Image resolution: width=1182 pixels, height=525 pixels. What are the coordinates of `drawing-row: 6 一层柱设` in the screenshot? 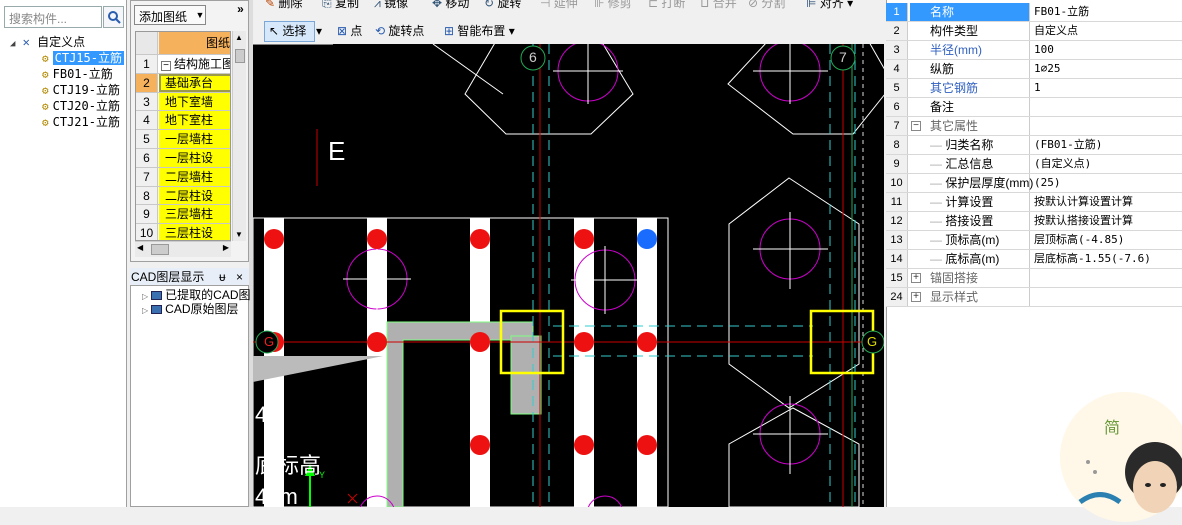 It's located at (183, 158).